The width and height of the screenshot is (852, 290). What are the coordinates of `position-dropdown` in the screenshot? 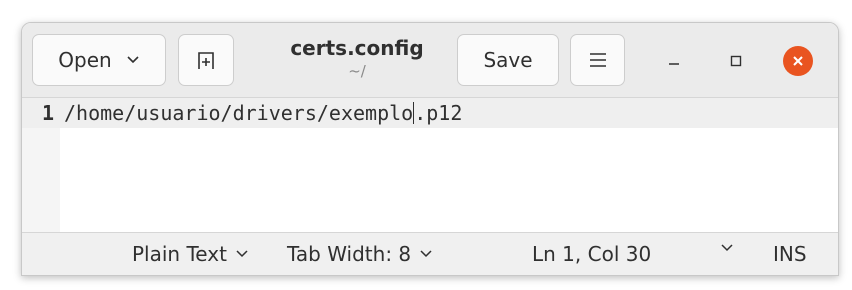 It's located at (723, 248).